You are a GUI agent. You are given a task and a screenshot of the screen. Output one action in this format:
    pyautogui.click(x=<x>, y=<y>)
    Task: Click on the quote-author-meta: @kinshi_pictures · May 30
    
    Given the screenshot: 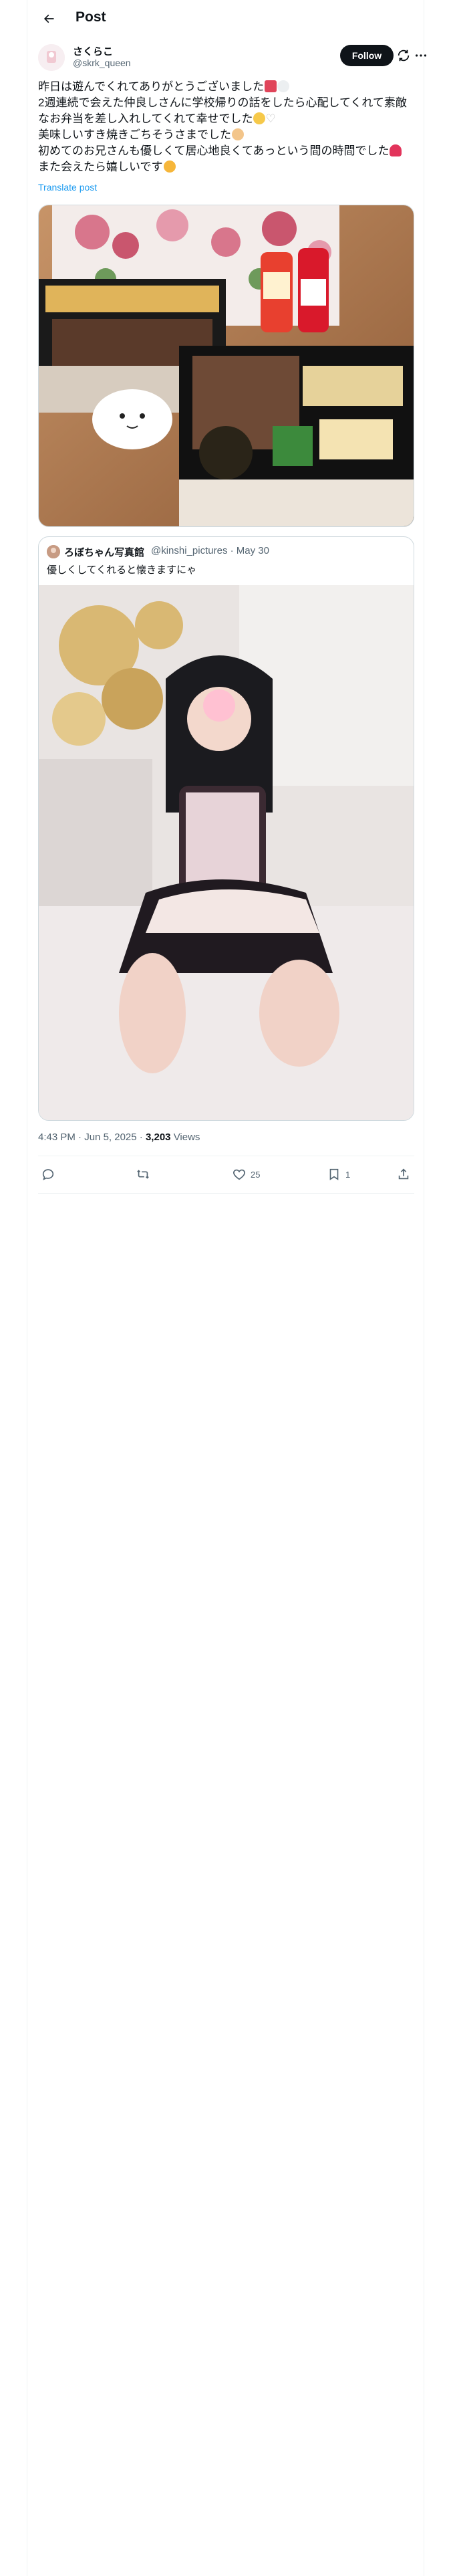 What is the action you would take?
    pyautogui.click(x=210, y=550)
    